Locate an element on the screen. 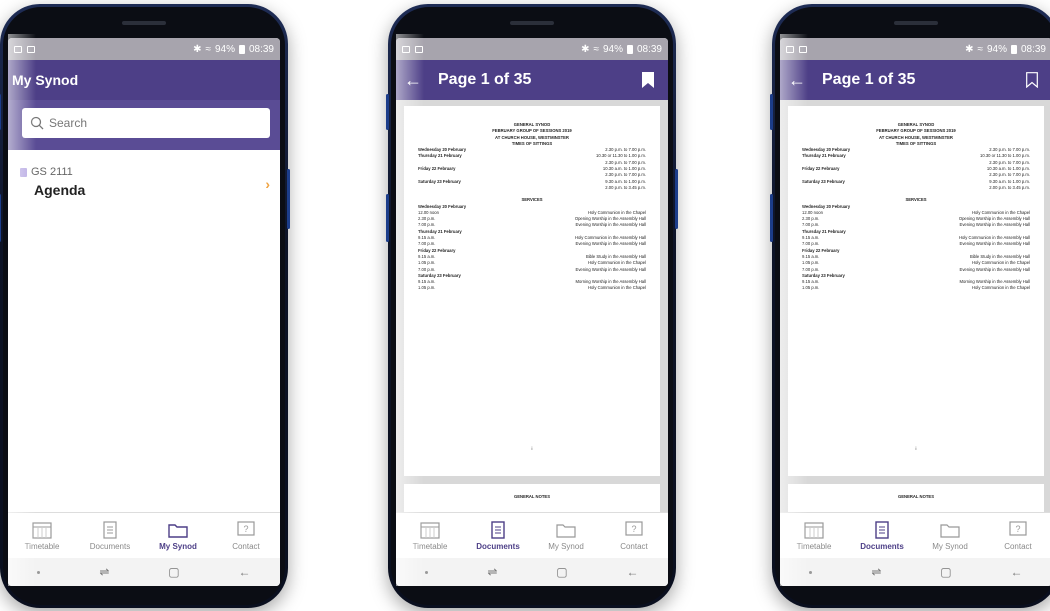 The width and height of the screenshot is (1050, 611). power-button is located at coordinates (676, 199).